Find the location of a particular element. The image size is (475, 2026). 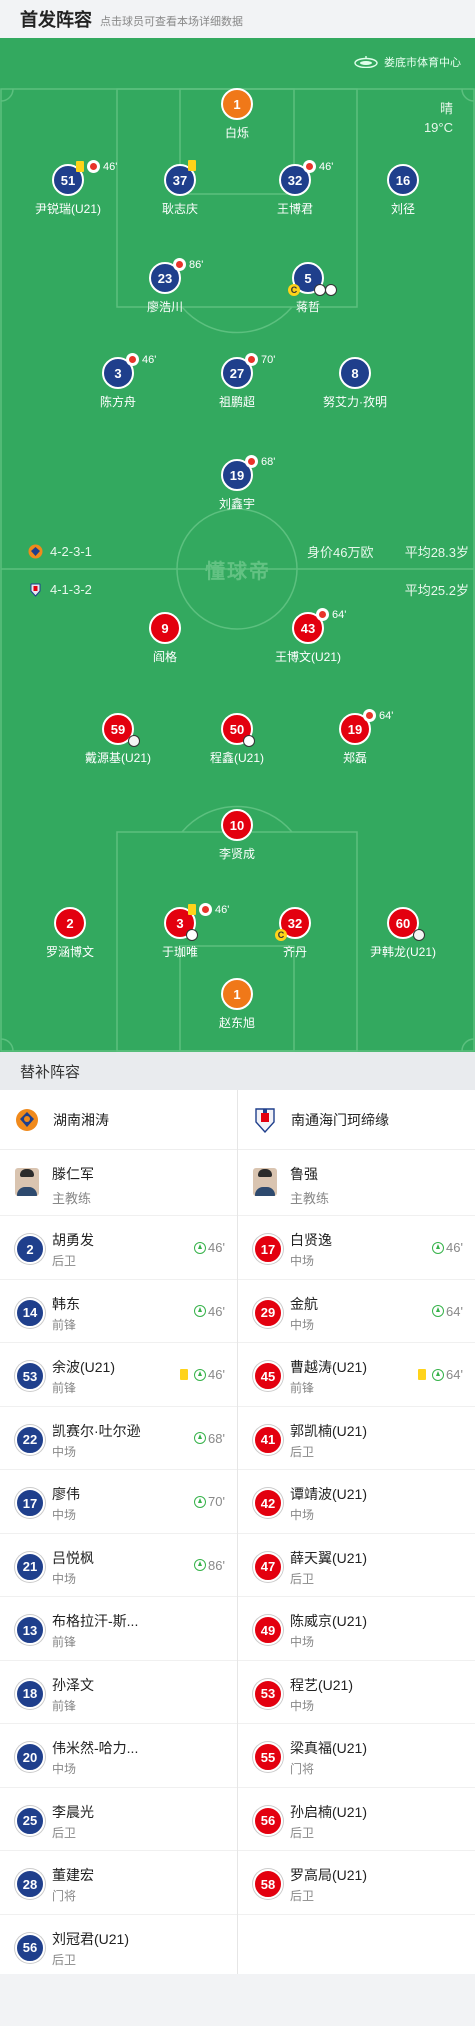

bench-player-name: 陈威京(U21) is located at coordinates (329, 1621).